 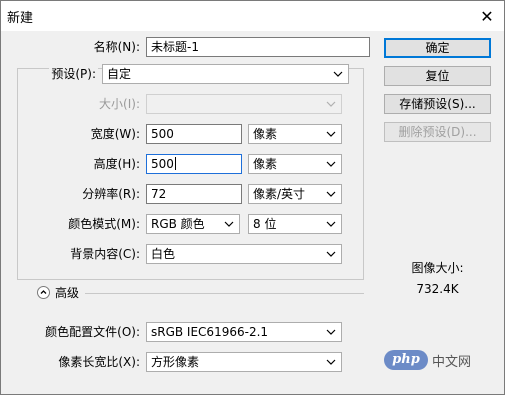 What do you see at coordinates (437, 289) in the screenshot?
I see `image-size-value: 732.4K` at bounding box center [437, 289].